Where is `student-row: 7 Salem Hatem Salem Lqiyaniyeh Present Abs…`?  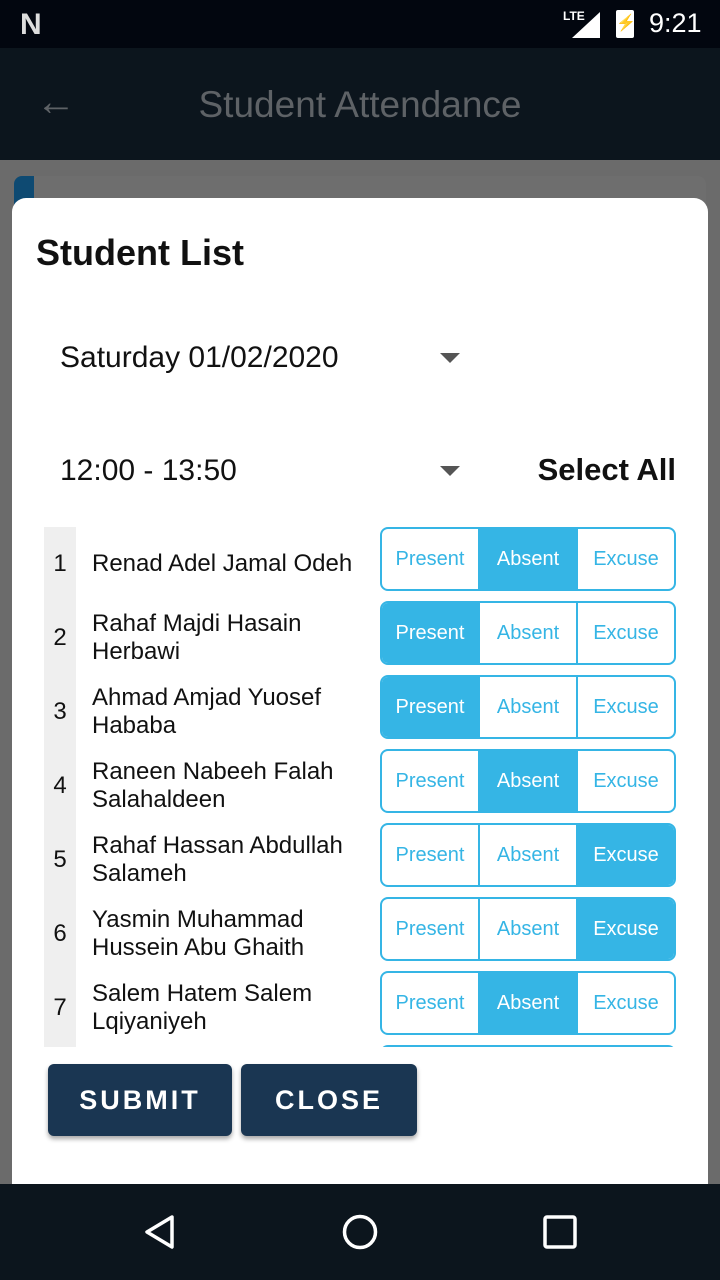 student-row: 7 Salem Hatem Salem Lqiyaniyeh Present Abs… is located at coordinates (360, 1008).